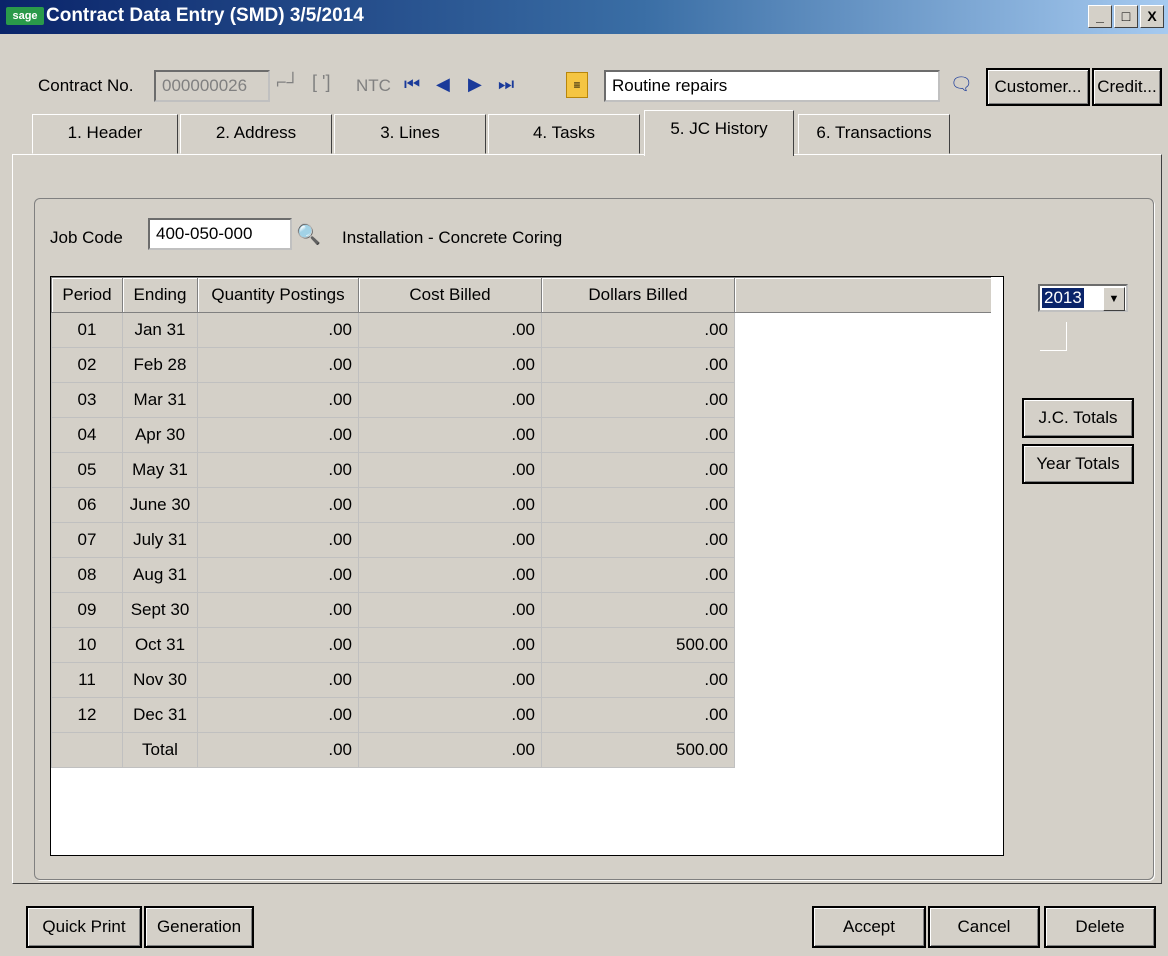 The height and width of the screenshot is (956, 1168). I want to click on column-header-dollars: Dollars Billed, so click(638, 295).